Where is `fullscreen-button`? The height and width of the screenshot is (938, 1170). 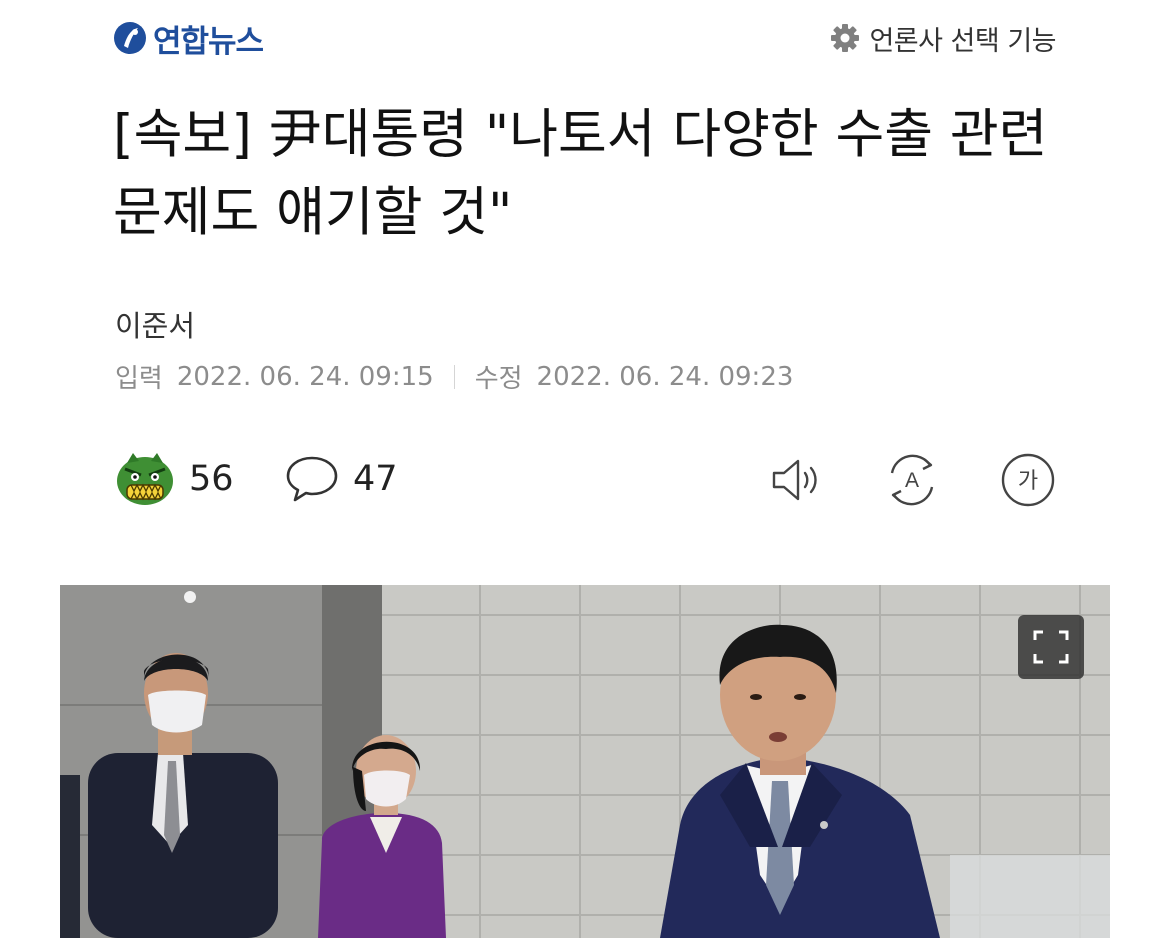 fullscreen-button is located at coordinates (1051, 647).